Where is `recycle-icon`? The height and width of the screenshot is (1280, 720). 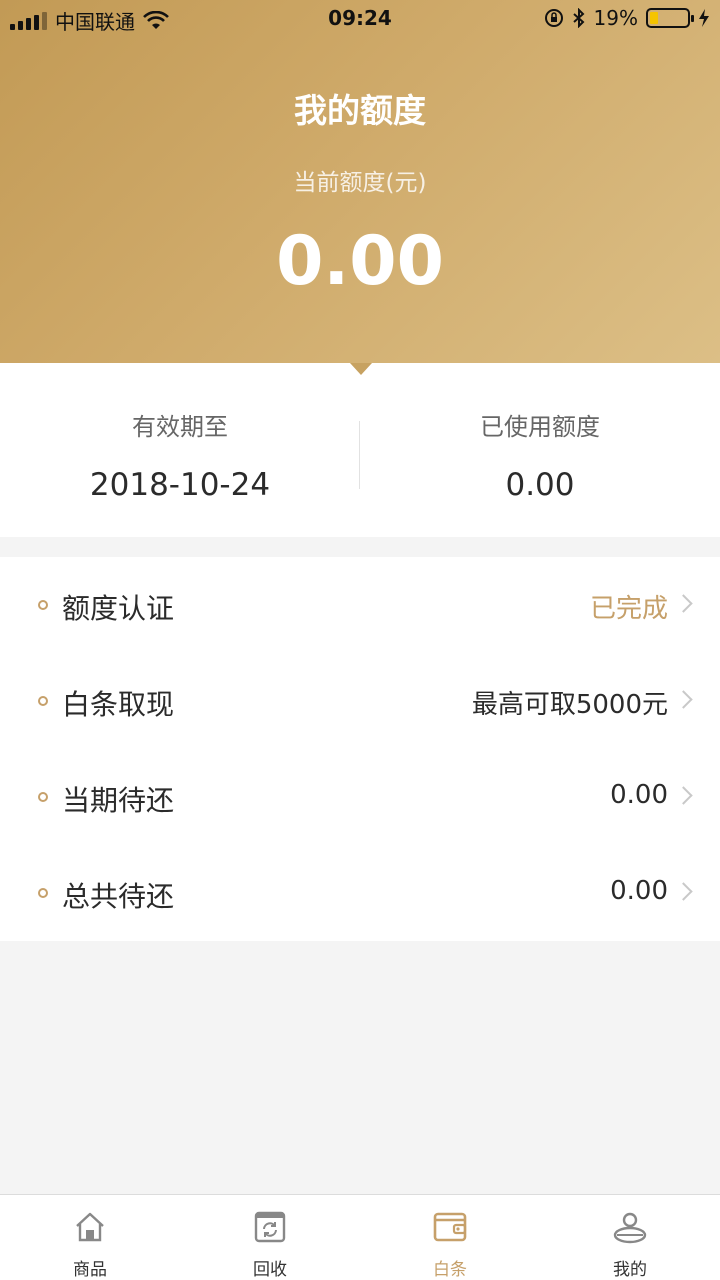 recycle-icon is located at coordinates (270, 1227).